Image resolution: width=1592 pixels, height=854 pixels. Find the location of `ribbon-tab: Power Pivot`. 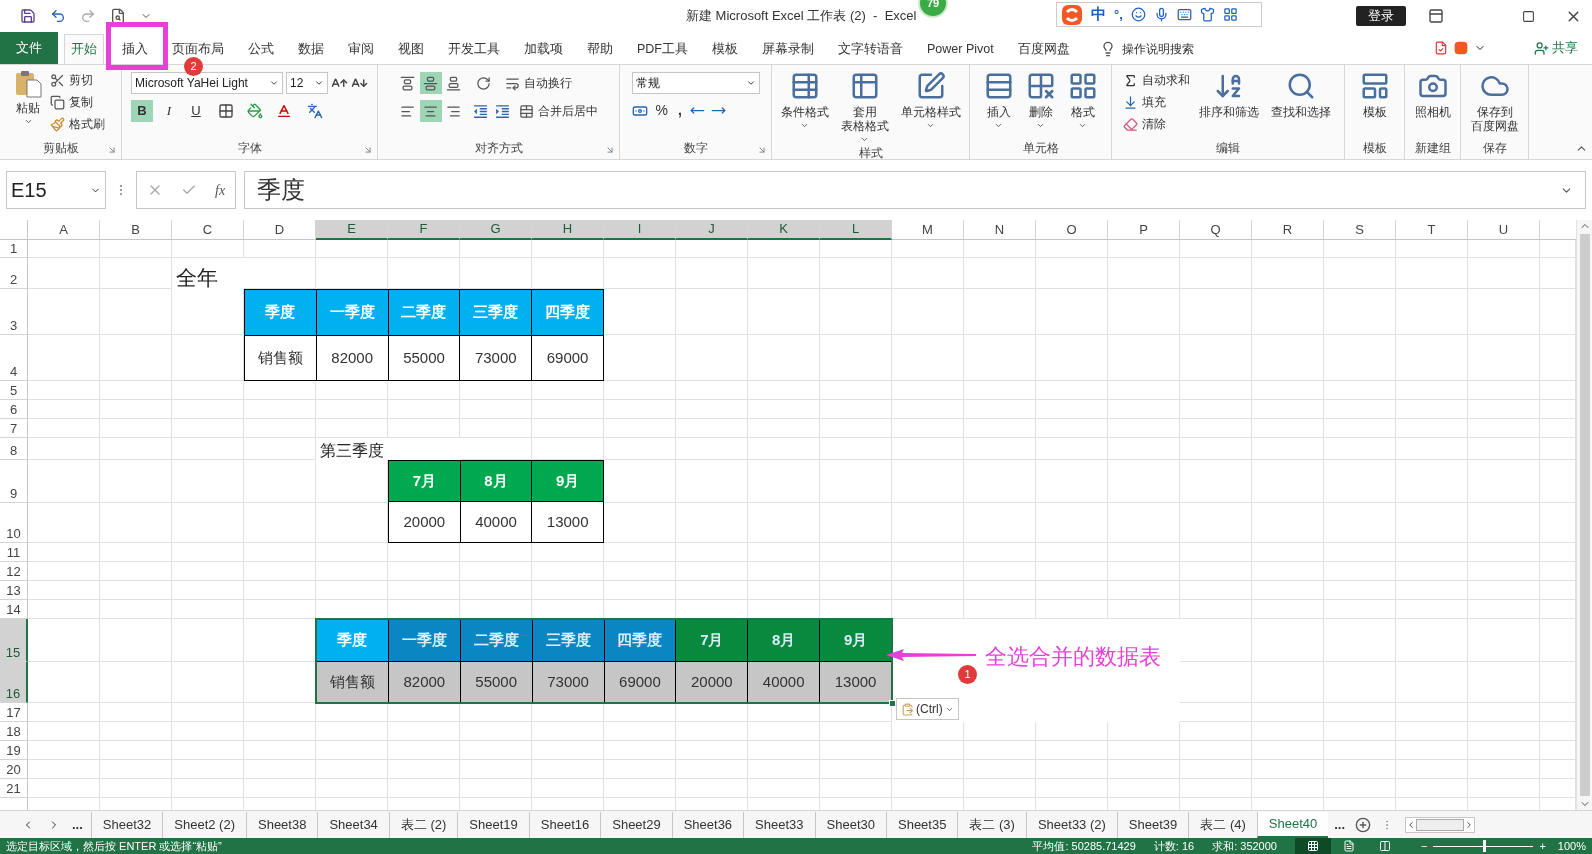

ribbon-tab: Power Pivot is located at coordinates (960, 49).